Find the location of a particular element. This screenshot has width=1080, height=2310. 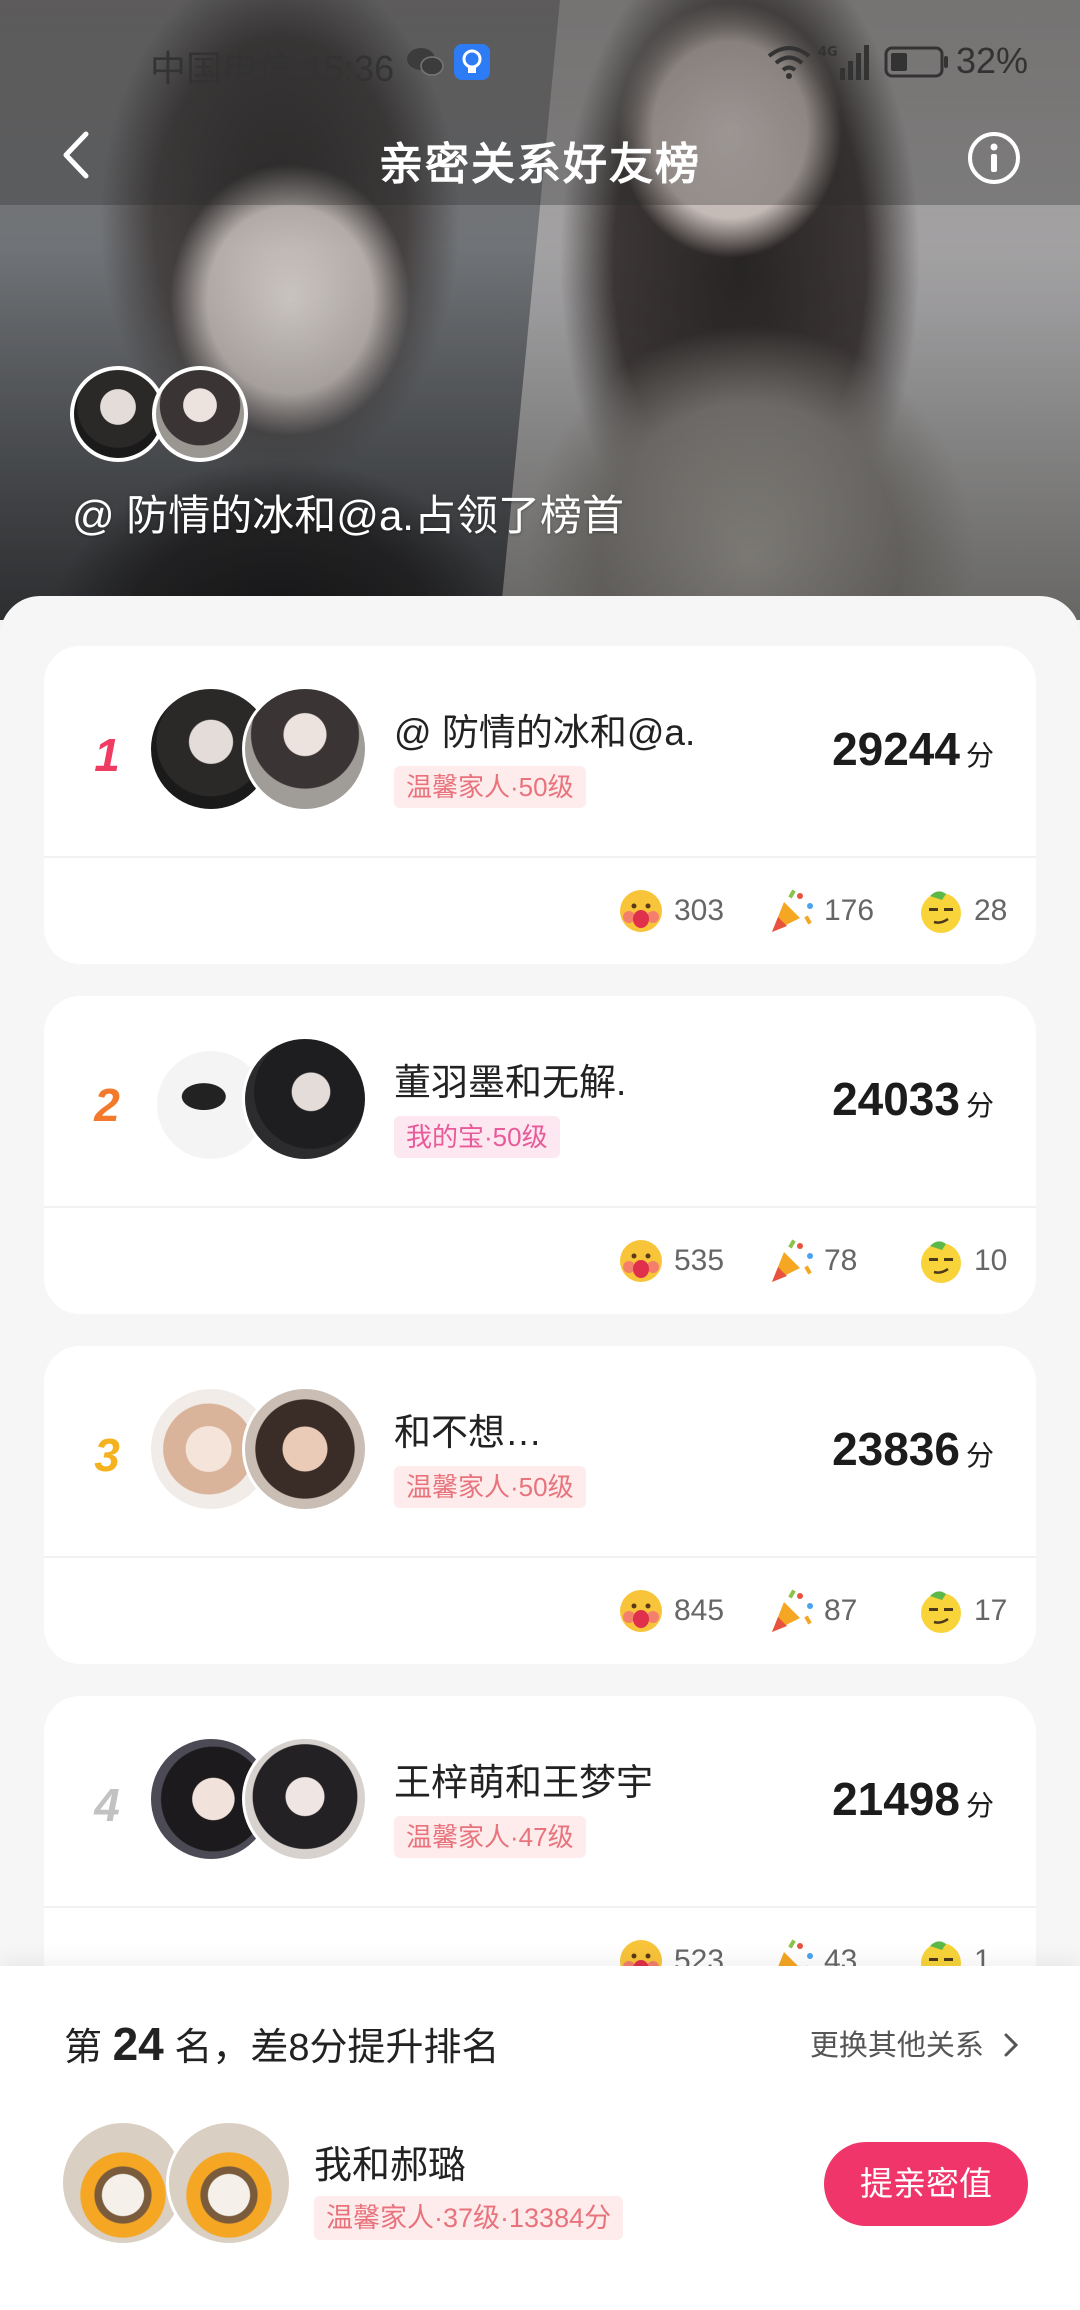

my-pair-name: 我和郝璐 is located at coordinates (390, 2166).